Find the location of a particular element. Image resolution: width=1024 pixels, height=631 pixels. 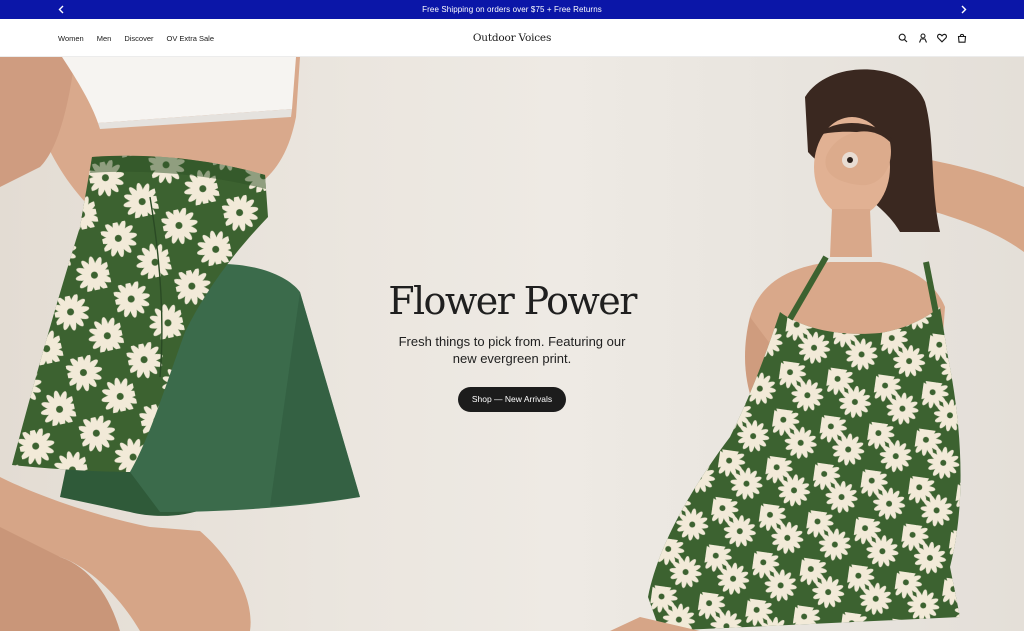

chevron-left-icon is located at coordinates (60, 9).